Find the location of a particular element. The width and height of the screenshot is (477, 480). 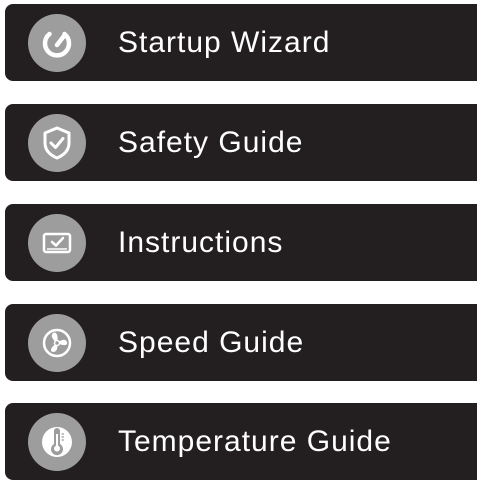

monitor-check-icon is located at coordinates (57, 242).